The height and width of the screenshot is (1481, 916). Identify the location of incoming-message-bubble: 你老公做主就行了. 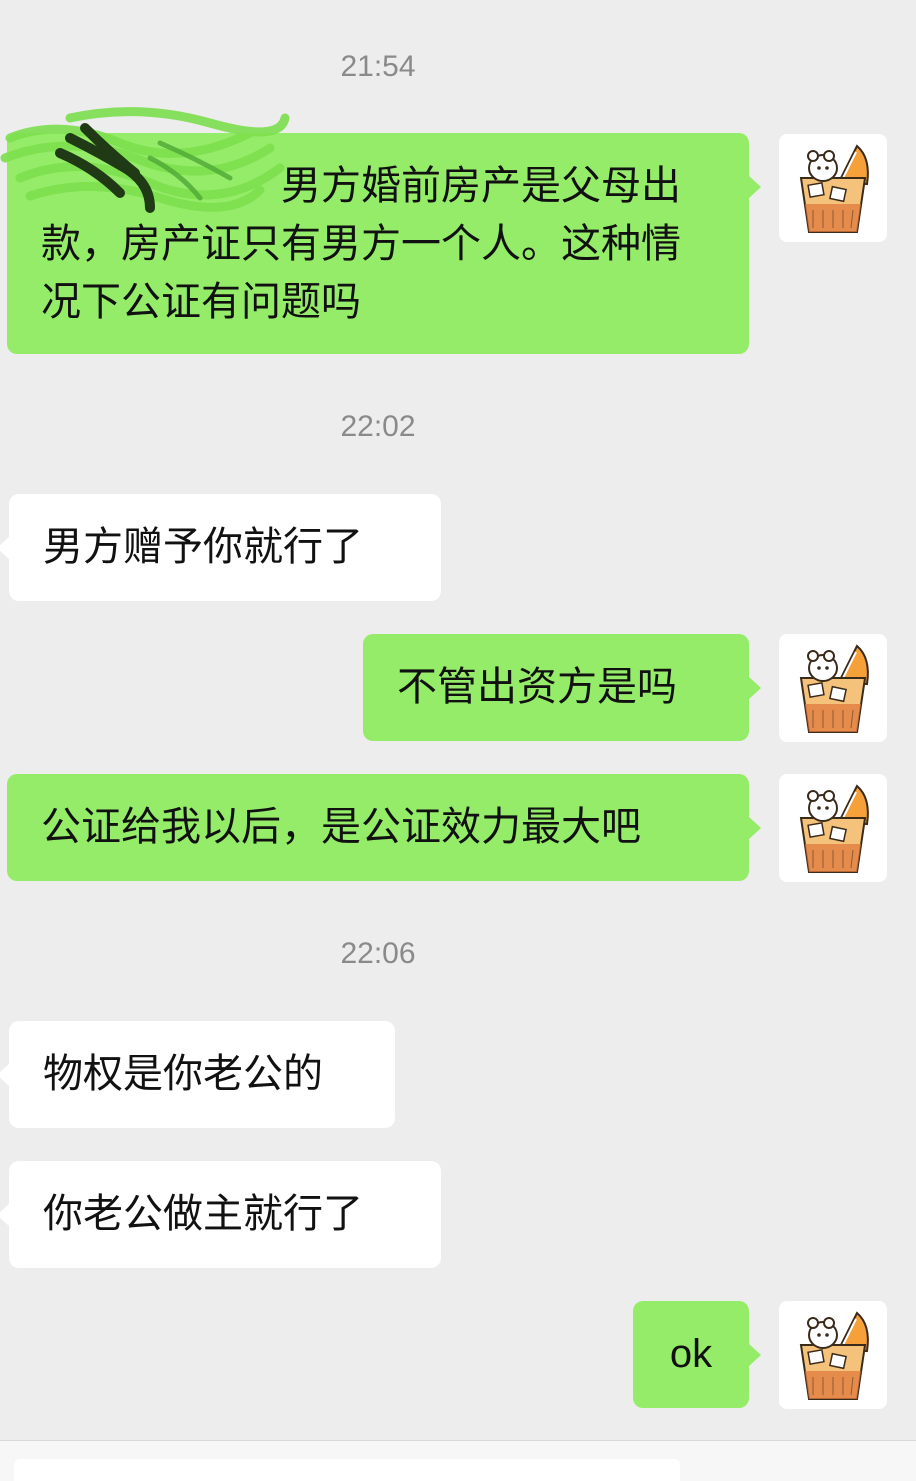
(220, 1214).